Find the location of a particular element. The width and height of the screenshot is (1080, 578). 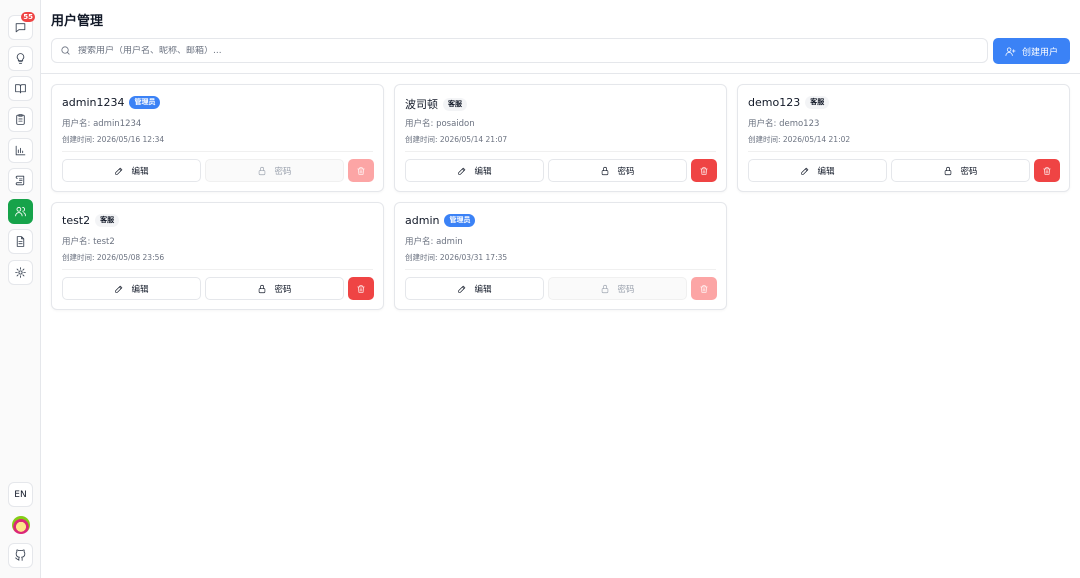

github-icon is located at coordinates (20, 555).